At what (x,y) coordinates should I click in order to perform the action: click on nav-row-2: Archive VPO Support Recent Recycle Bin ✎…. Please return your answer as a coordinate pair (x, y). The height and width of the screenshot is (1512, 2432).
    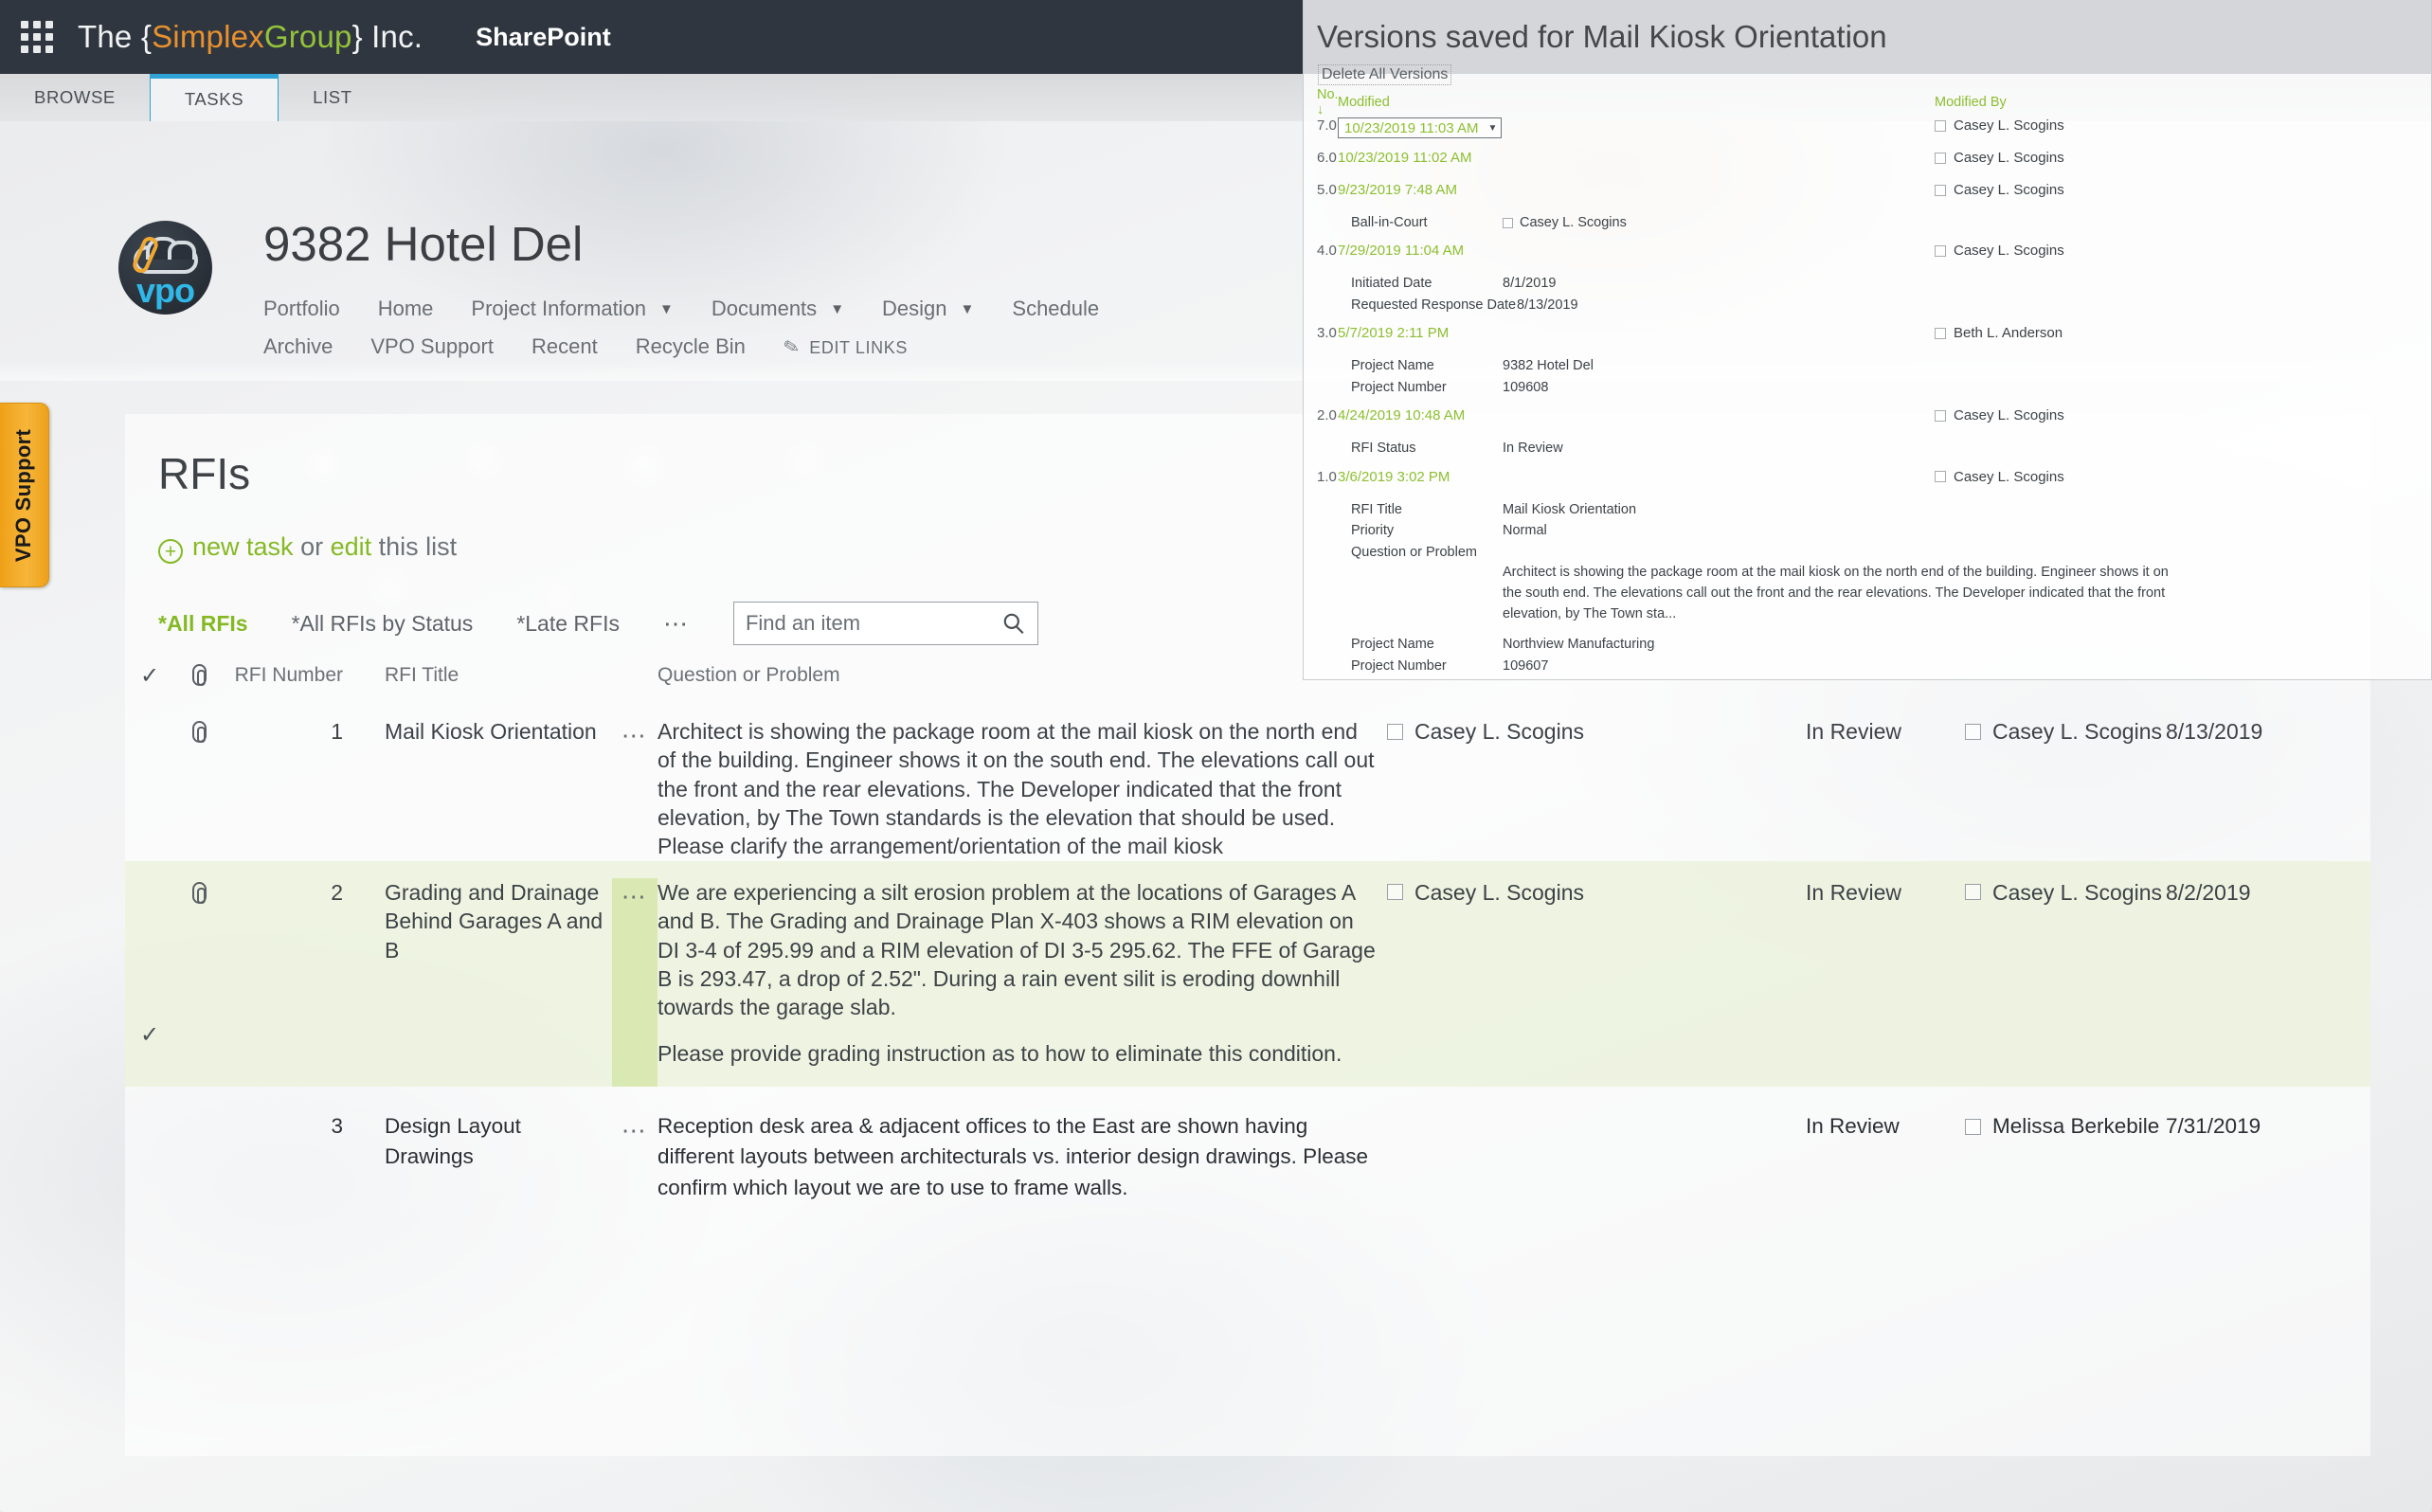
    Looking at the image, I should click on (798, 347).